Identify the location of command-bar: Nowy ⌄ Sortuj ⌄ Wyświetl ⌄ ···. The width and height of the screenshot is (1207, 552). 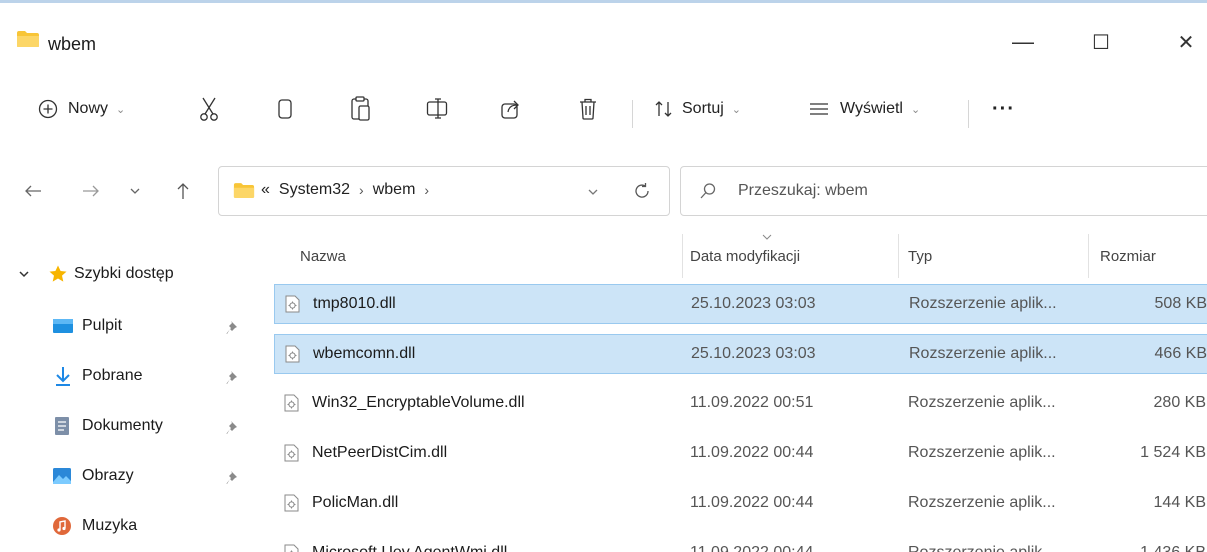
(603, 112).